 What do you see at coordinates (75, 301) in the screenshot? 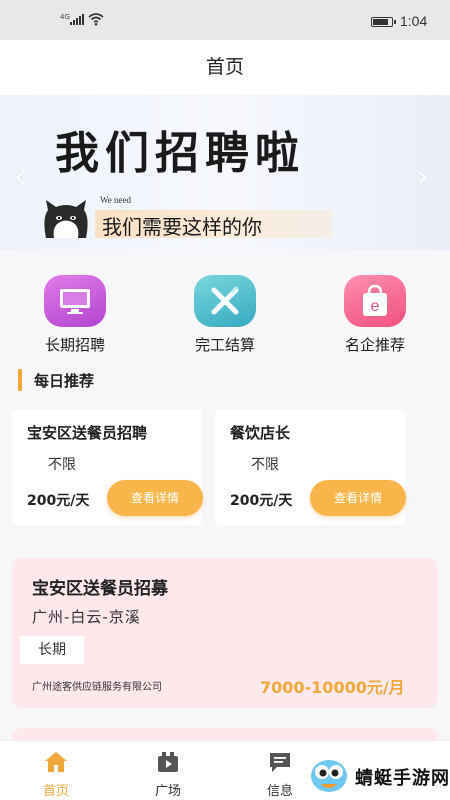
I see `monitor-icon` at bounding box center [75, 301].